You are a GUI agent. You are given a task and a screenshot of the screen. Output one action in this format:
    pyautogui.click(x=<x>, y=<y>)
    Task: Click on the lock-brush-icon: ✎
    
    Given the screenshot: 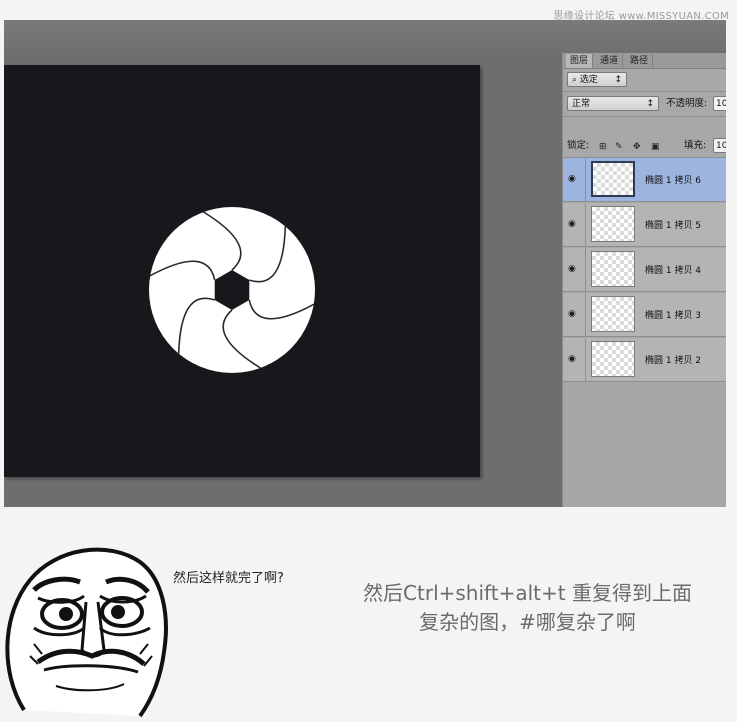 What is the action you would take?
    pyautogui.click(x=619, y=147)
    